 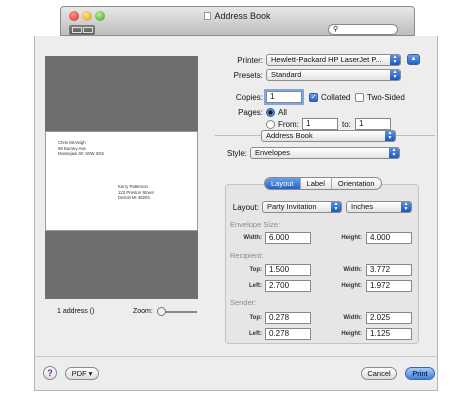 What do you see at coordinates (356, 183) in the screenshot?
I see `tab-orientation: Orientation` at bounding box center [356, 183].